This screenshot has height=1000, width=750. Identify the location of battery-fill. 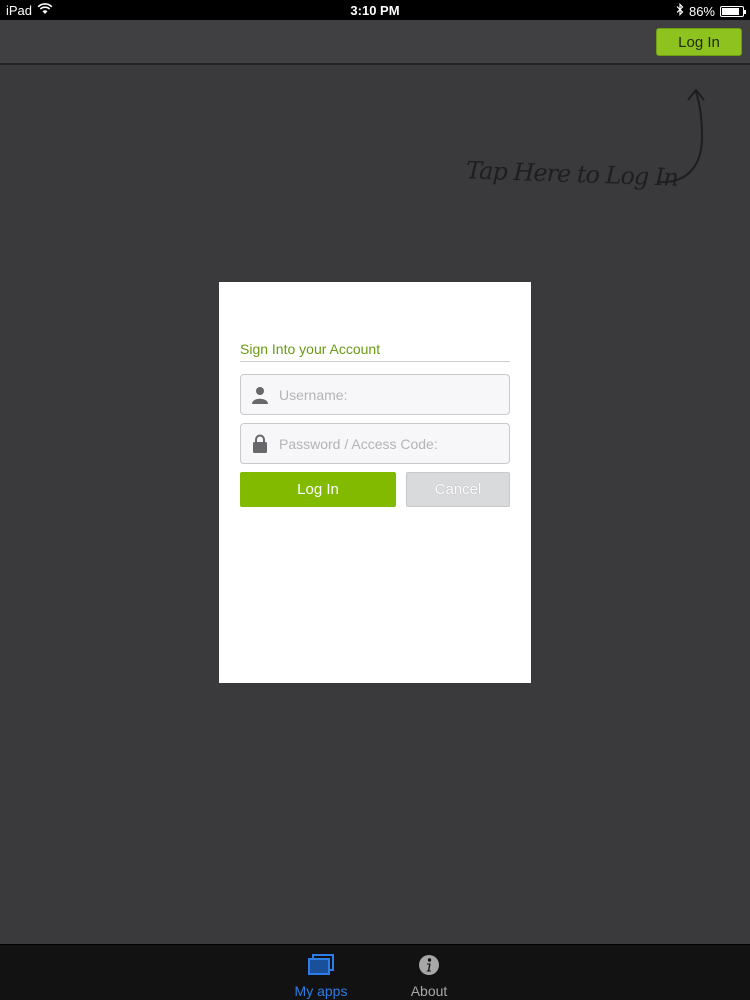
(731, 11).